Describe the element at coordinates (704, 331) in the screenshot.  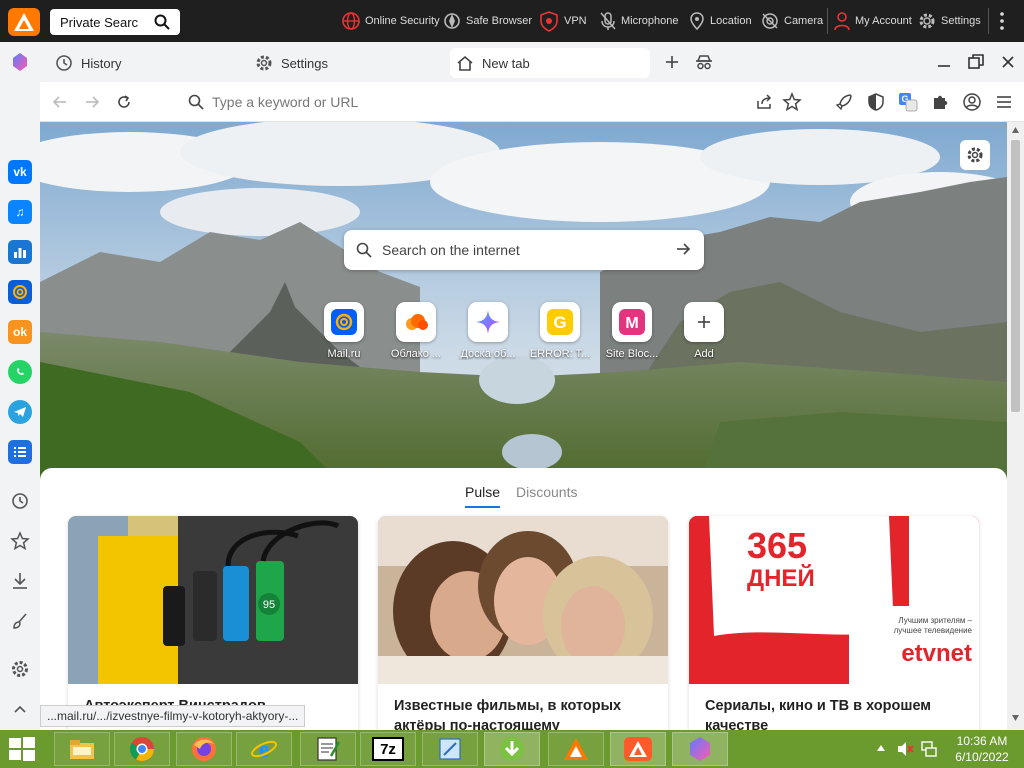
I see `speed-dial-add: Add` at that location.